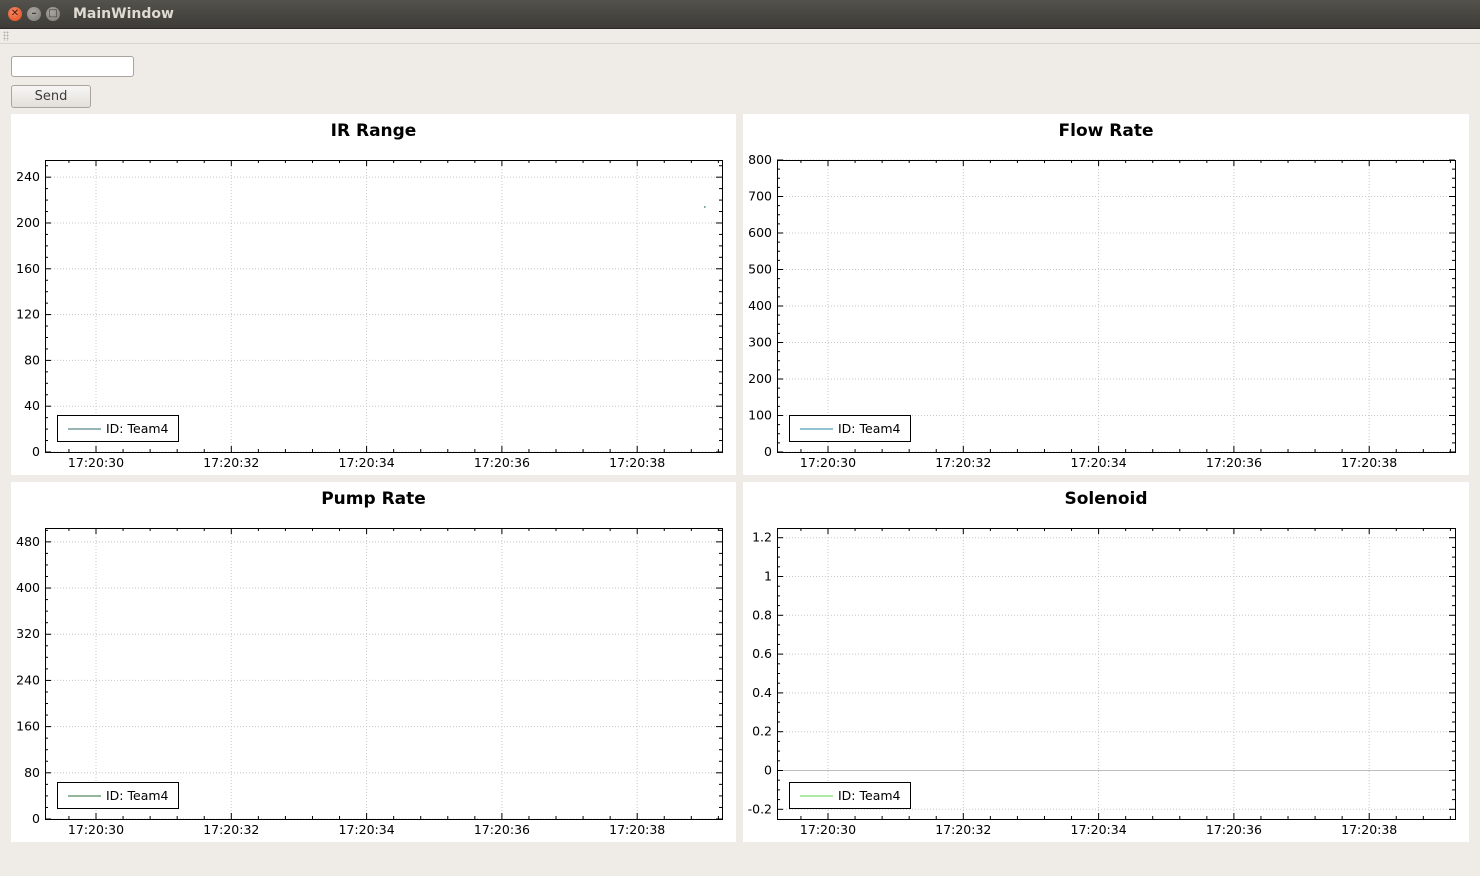 This screenshot has height=876, width=1480. I want to click on y-tick-label: 800, so click(760, 159).